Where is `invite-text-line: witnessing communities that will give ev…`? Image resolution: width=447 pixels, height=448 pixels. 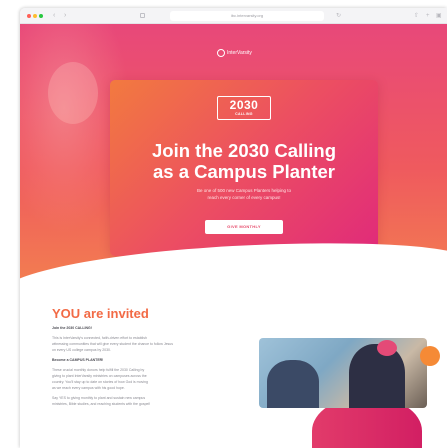 invite-text-line: witnessing communities that will give ev… is located at coordinates (113, 344).